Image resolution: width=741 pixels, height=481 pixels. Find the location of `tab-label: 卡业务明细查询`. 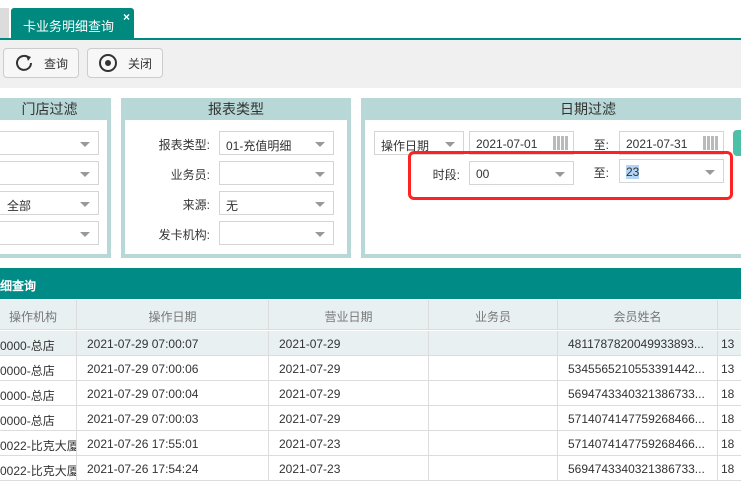

tab-label: 卡业务明细查询 is located at coordinates (69, 26).